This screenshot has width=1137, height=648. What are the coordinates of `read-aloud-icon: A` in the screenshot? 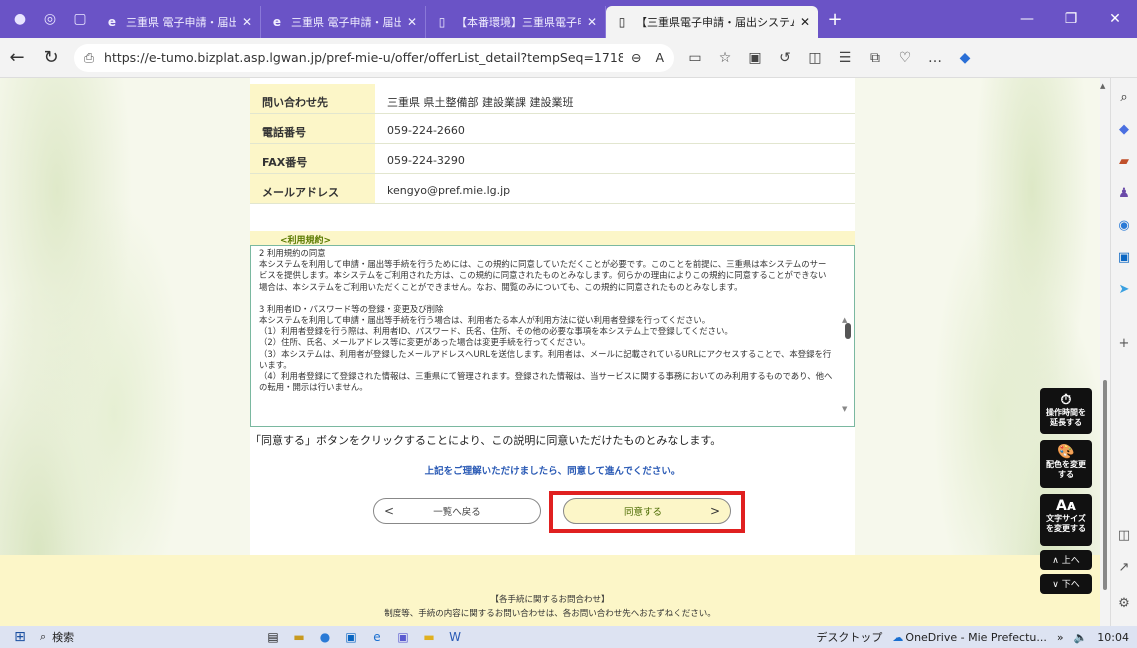 It's located at (659, 57).